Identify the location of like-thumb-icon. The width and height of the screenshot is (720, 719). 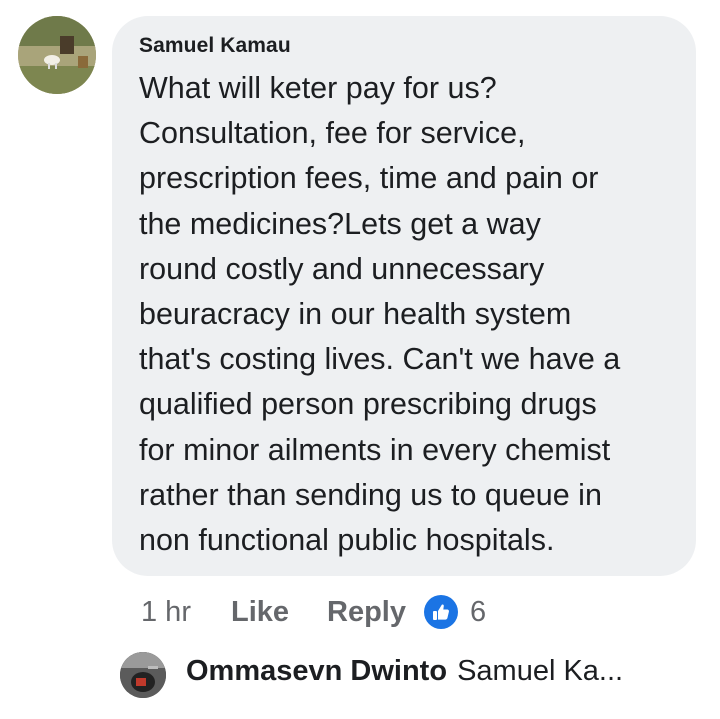
(441, 612).